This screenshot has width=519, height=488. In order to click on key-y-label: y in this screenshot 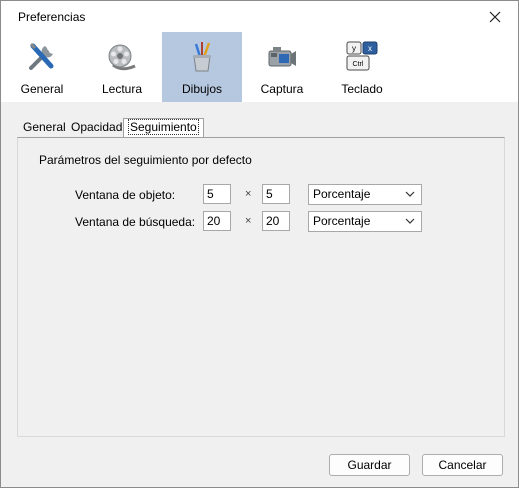, I will do `click(354, 48)`.